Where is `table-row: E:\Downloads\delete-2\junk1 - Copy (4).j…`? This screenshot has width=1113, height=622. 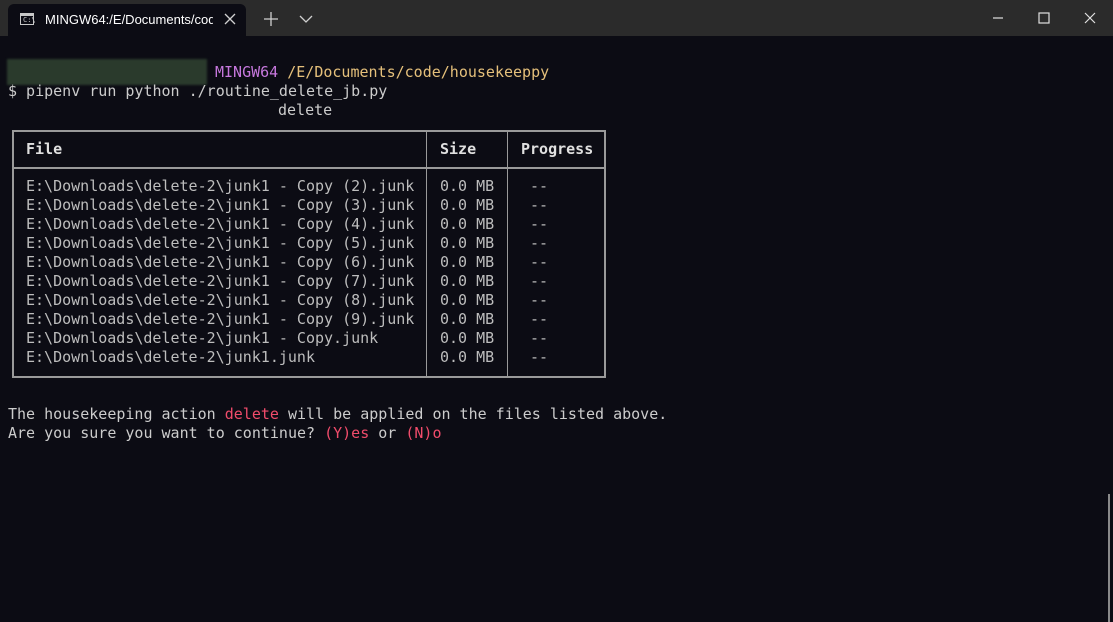
table-row: E:\Downloads\delete-2\junk1 - Copy (4).j… is located at coordinates (309, 224).